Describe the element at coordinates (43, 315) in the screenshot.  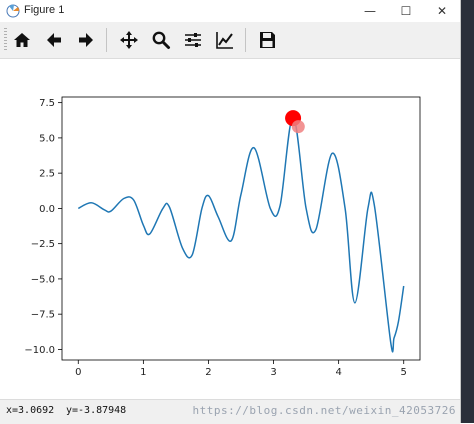
I see `y-tick-label: −7.5` at that location.